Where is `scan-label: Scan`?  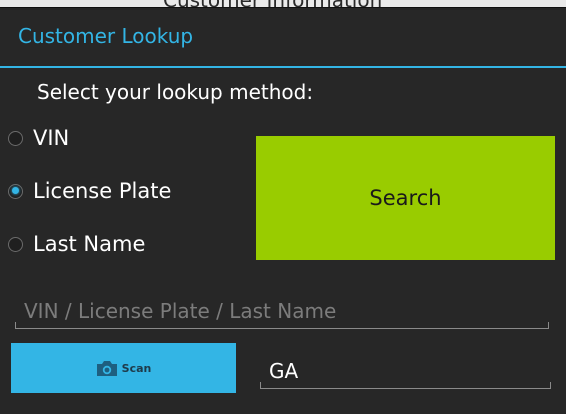
scan-label: Scan is located at coordinates (136, 368).